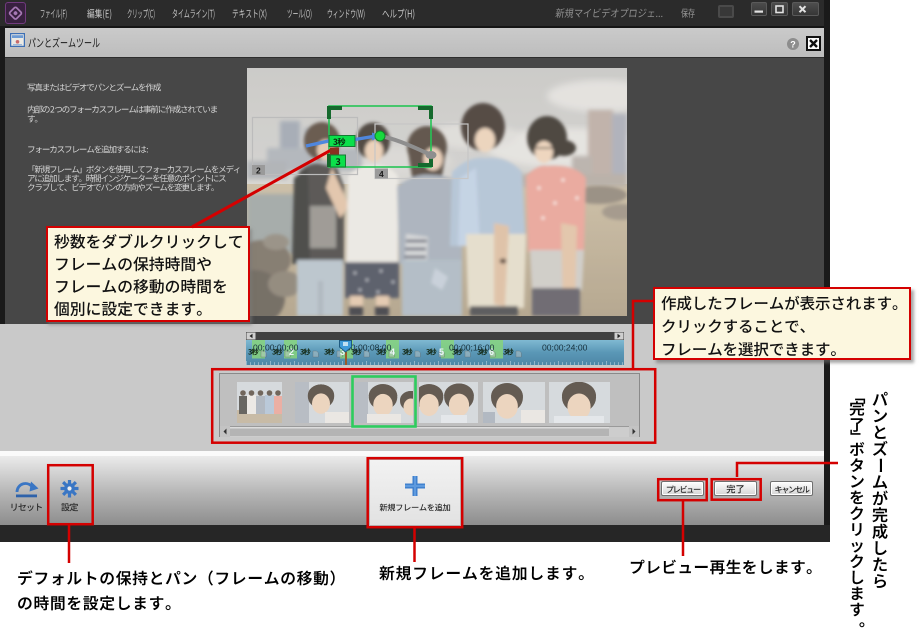 The width and height of the screenshot is (924, 631). I want to click on svg-text: 2, so click(258, 171).